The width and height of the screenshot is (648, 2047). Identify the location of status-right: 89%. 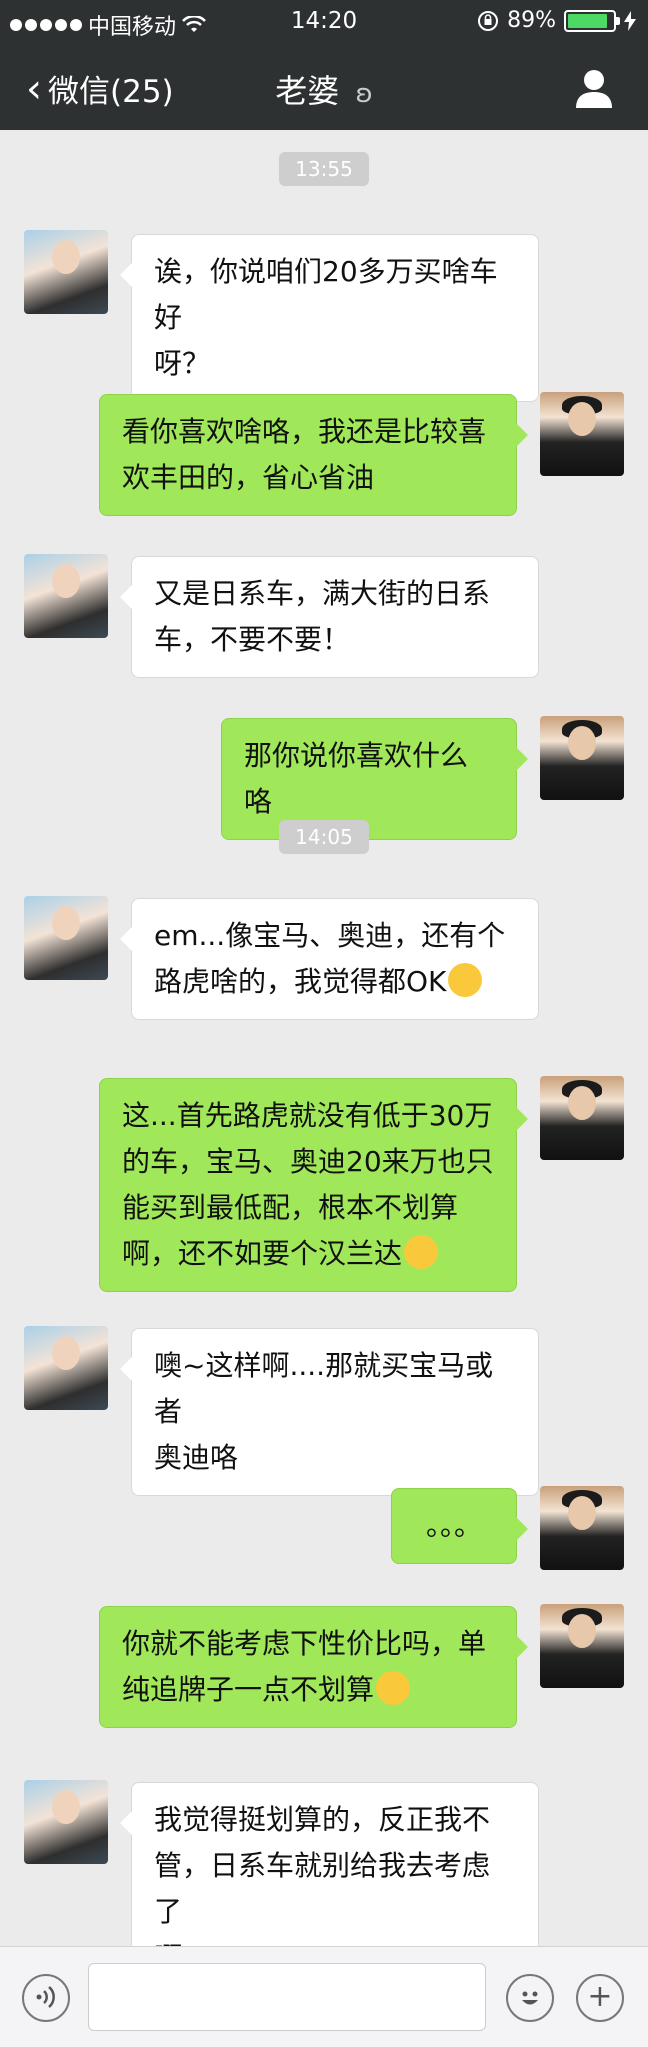
(556, 20).